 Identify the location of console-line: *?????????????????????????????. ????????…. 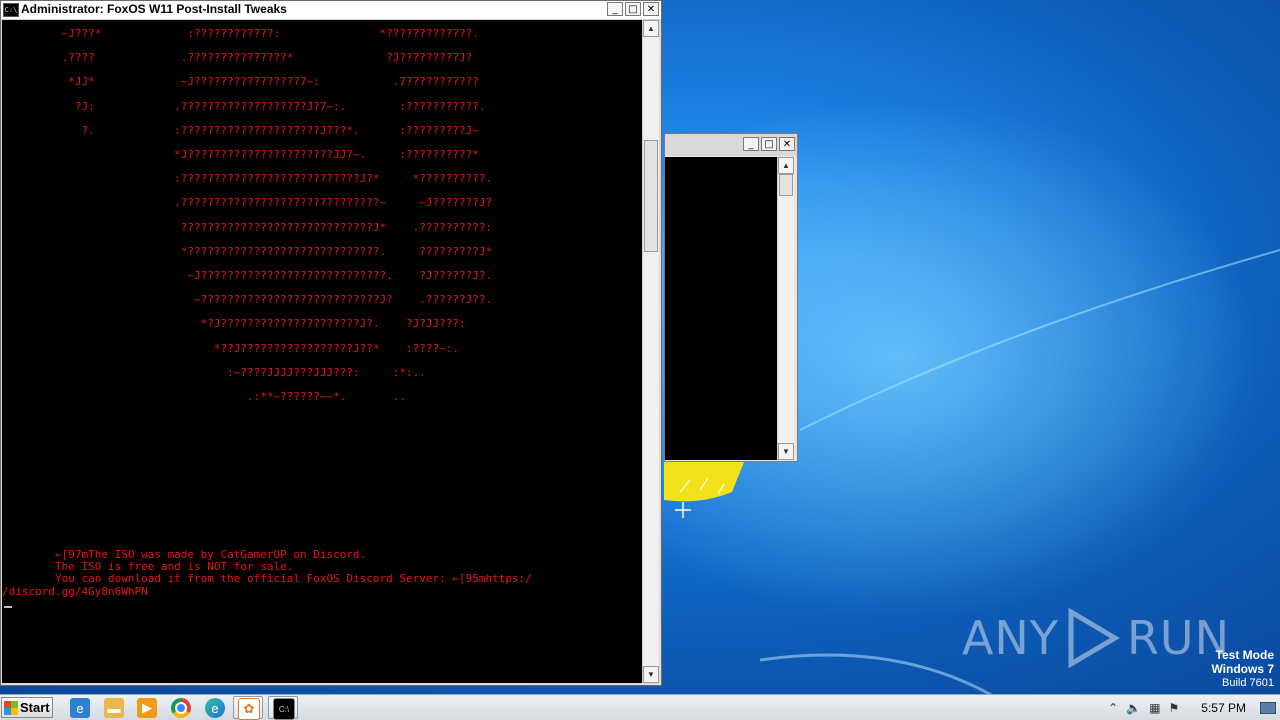
(247, 251).